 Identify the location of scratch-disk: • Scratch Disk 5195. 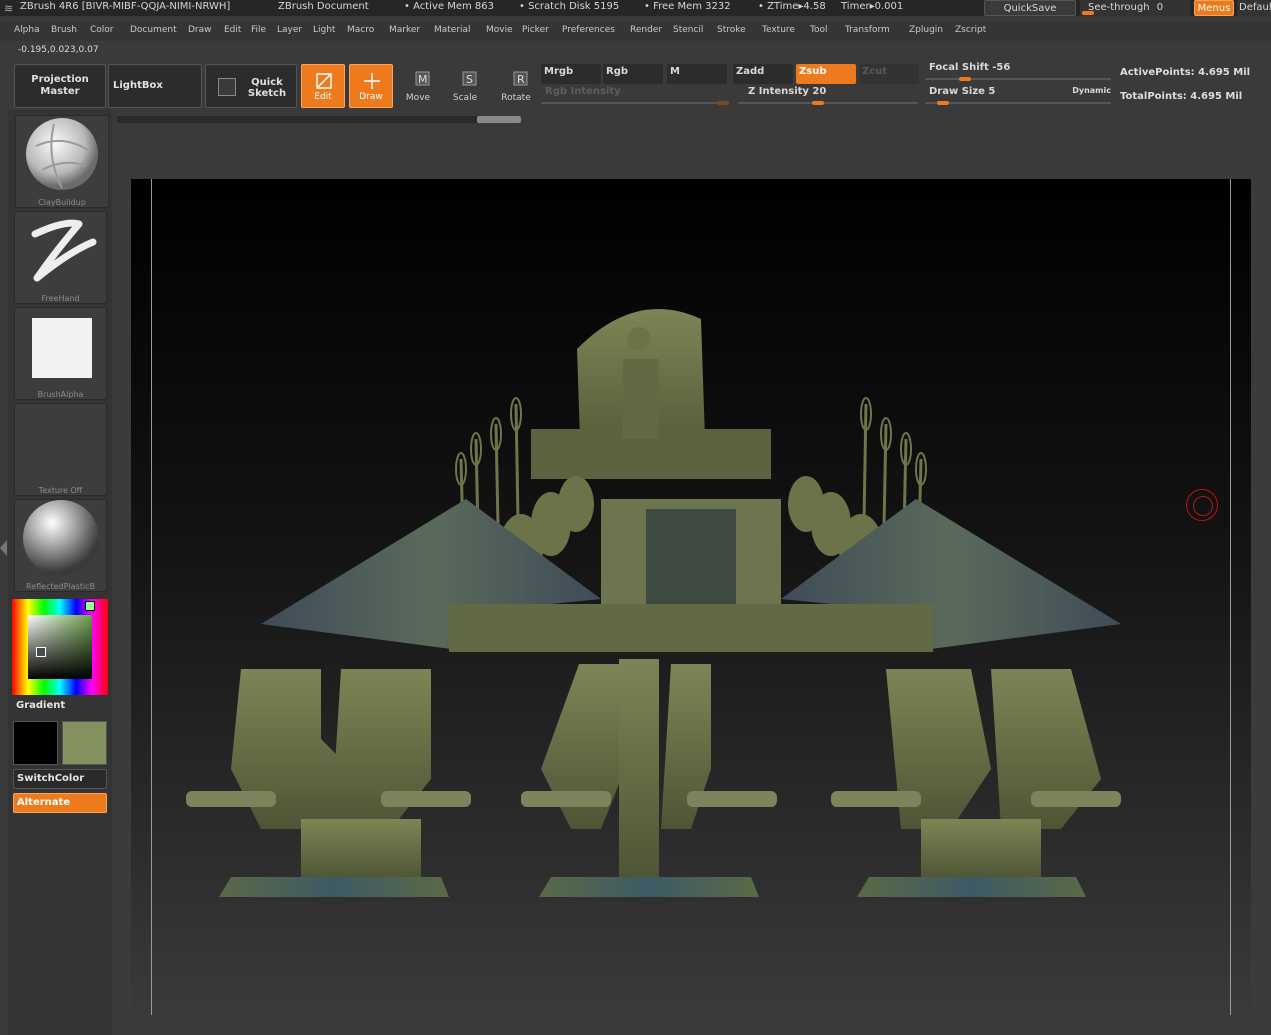
(569, 6).